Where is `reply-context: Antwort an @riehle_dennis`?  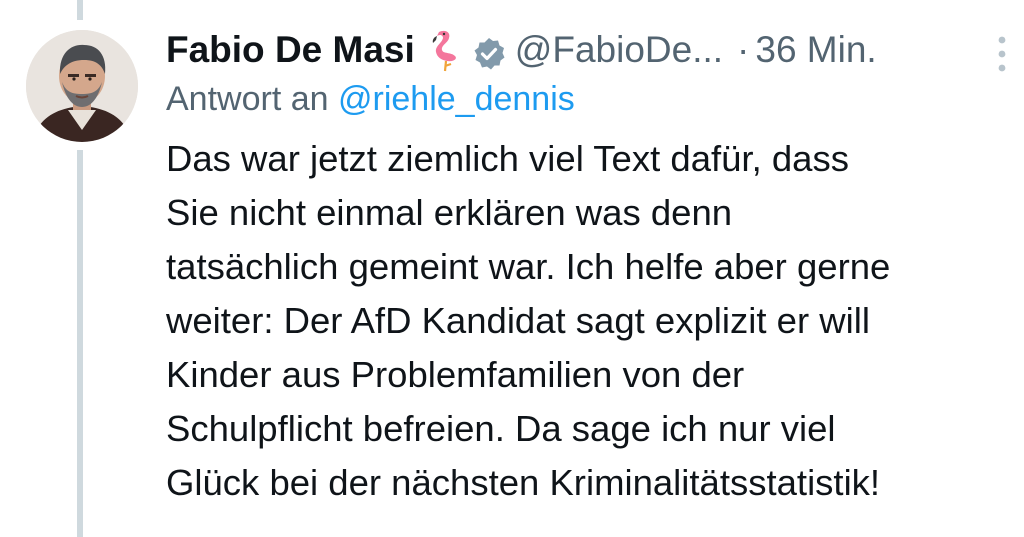 reply-context: Antwort an @riehle_dennis is located at coordinates (591, 99).